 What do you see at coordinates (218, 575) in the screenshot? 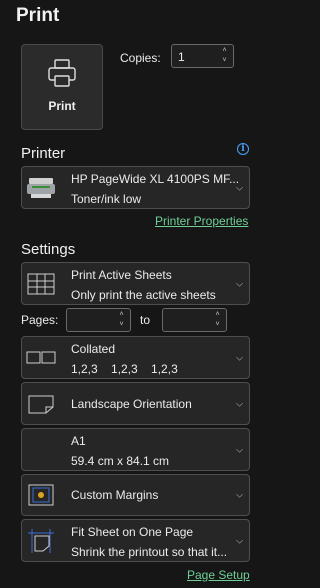
I see `page-setup-link: Page Setup` at bounding box center [218, 575].